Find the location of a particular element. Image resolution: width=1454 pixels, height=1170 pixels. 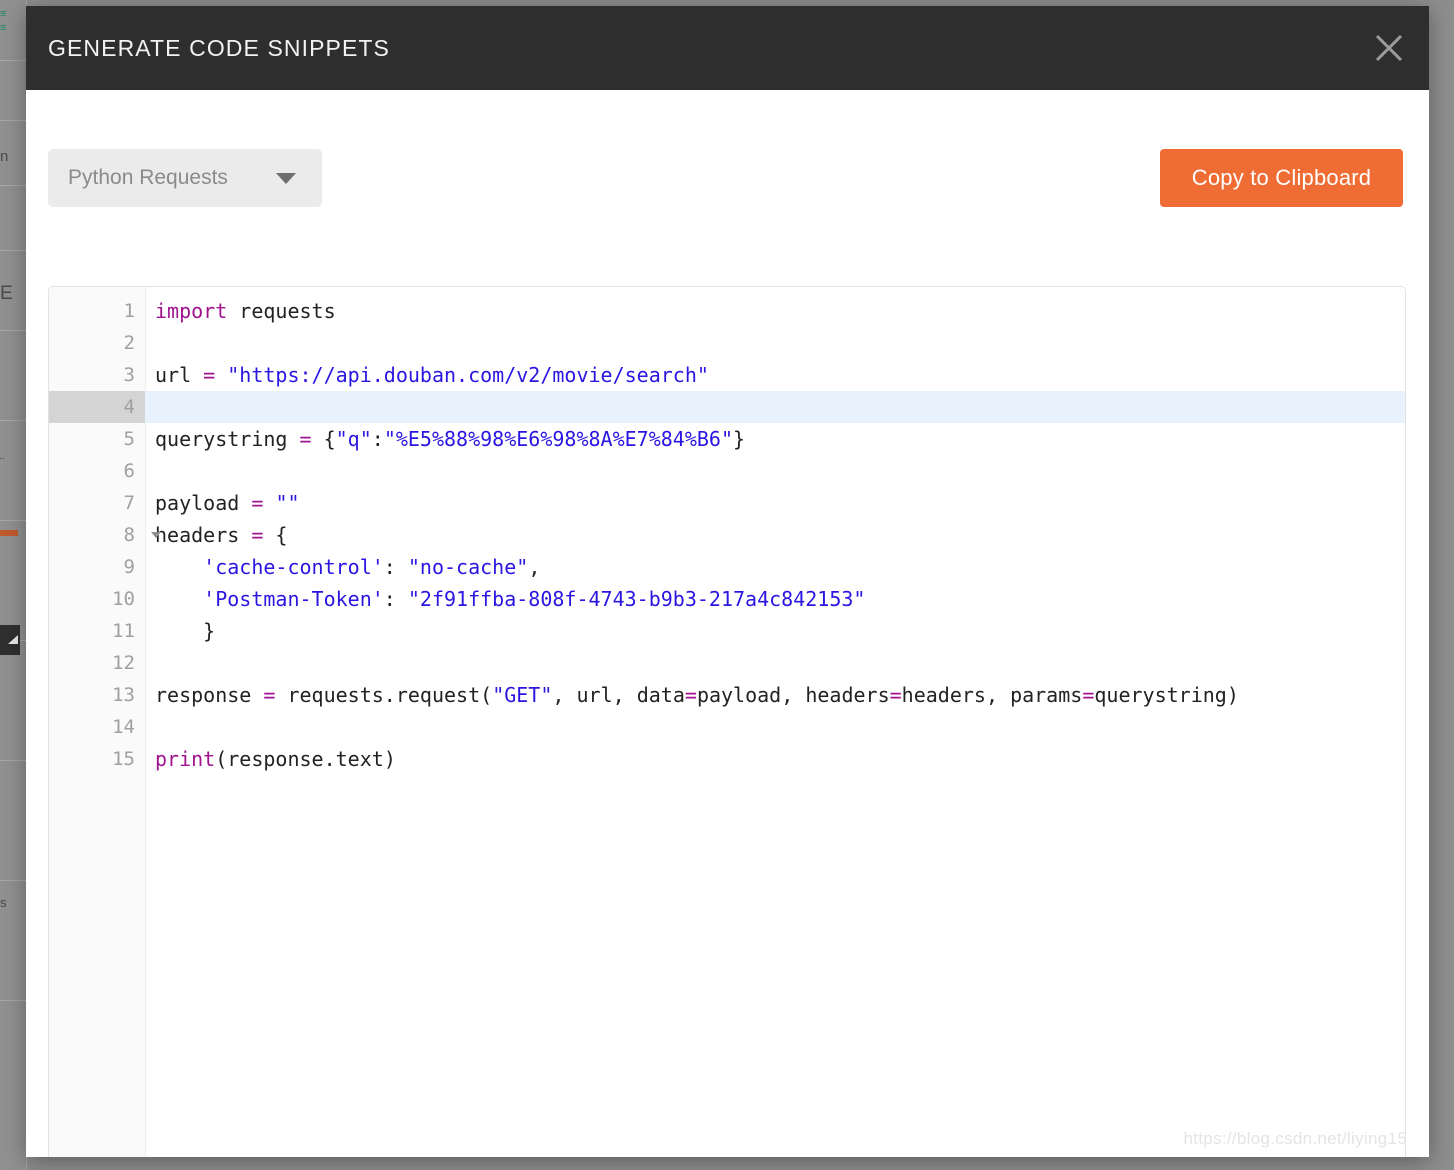

line-number: 5 is located at coordinates (129, 439).